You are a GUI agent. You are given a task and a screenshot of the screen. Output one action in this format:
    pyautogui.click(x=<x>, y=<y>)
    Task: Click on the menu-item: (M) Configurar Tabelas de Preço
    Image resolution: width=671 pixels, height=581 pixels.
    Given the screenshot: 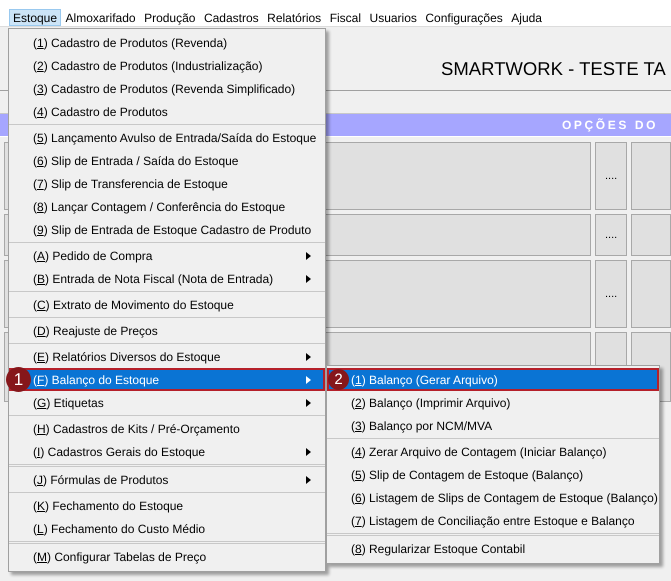 What is the action you would take?
    pyautogui.click(x=167, y=556)
    